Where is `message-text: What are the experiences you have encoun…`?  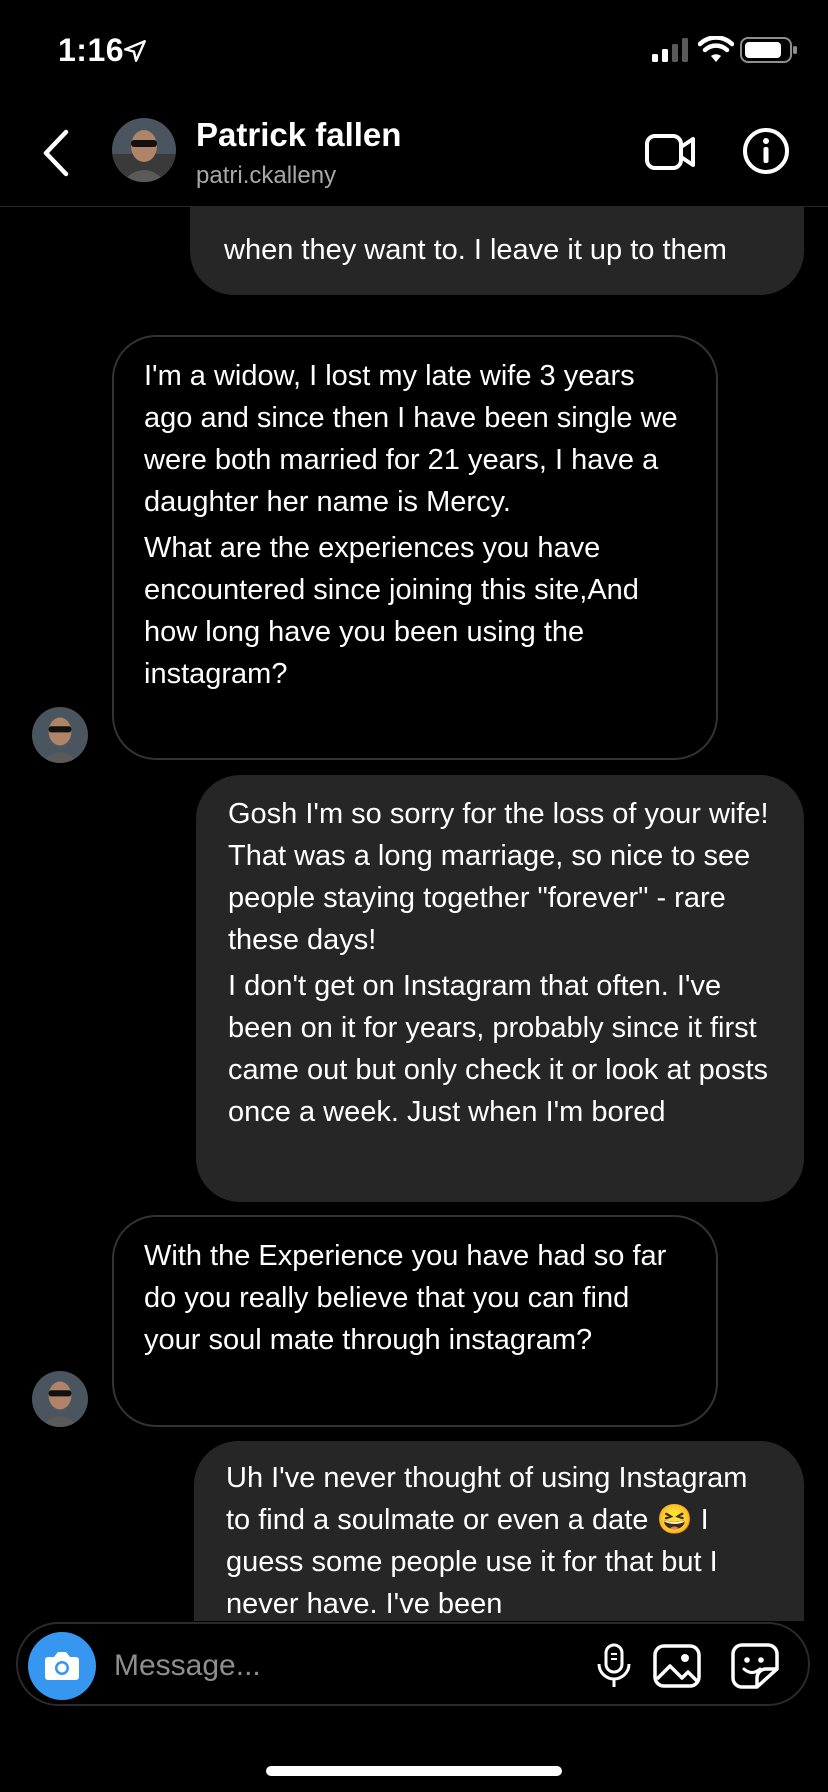
message-text: What are the experiences you have encoun… is located at coordinates (391, 611).